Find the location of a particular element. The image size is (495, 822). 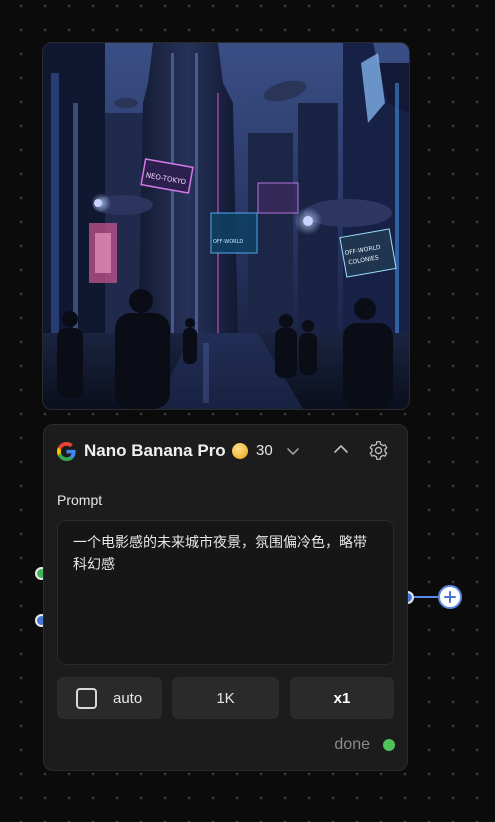

auto-checkbox is located at coordinates (86, 698).